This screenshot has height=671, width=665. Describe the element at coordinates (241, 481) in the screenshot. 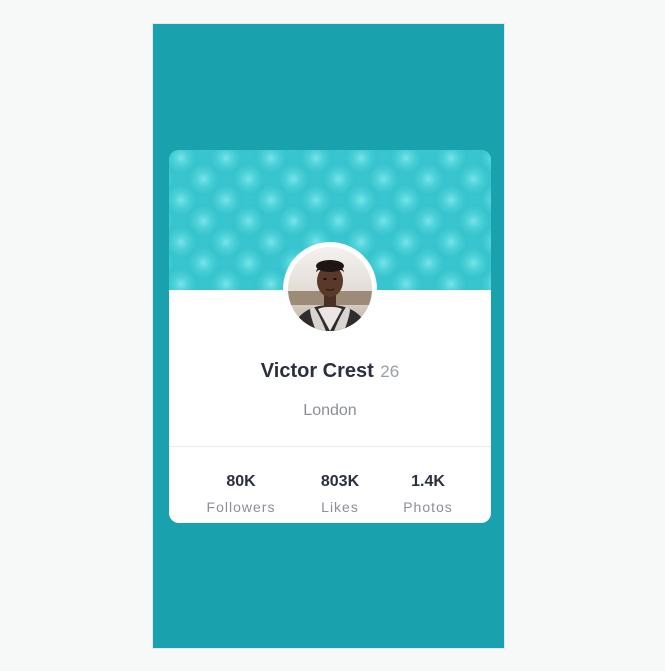

I see `stat-value: 80K` at that location.